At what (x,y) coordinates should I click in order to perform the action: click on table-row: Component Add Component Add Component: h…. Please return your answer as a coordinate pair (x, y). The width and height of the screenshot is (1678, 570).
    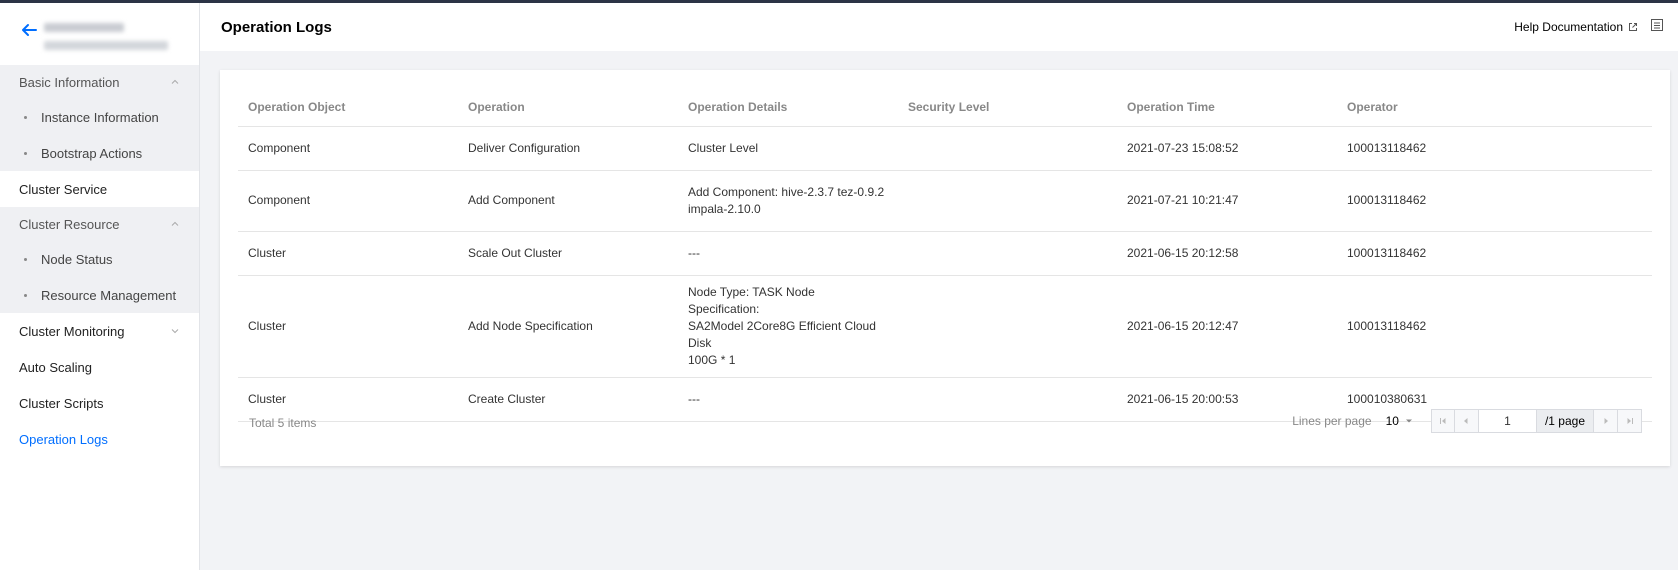
    Looking at the image, I should click on (945, 201).